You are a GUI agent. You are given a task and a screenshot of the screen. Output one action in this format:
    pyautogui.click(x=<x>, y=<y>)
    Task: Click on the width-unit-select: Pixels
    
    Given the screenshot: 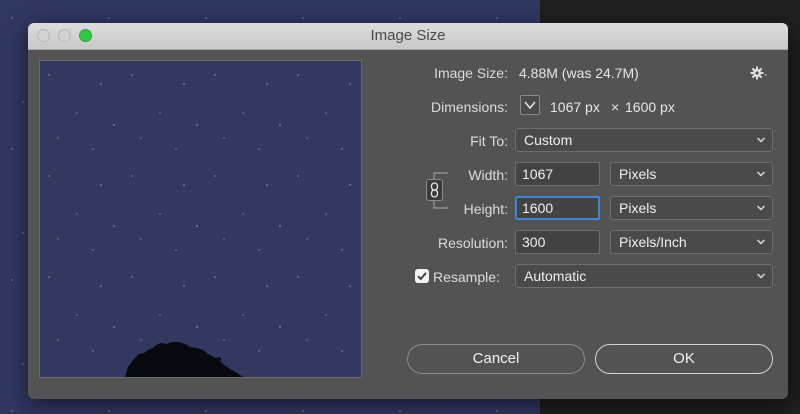 What is the action you would take?
    pyautogui.click(x=691, y=174)
    